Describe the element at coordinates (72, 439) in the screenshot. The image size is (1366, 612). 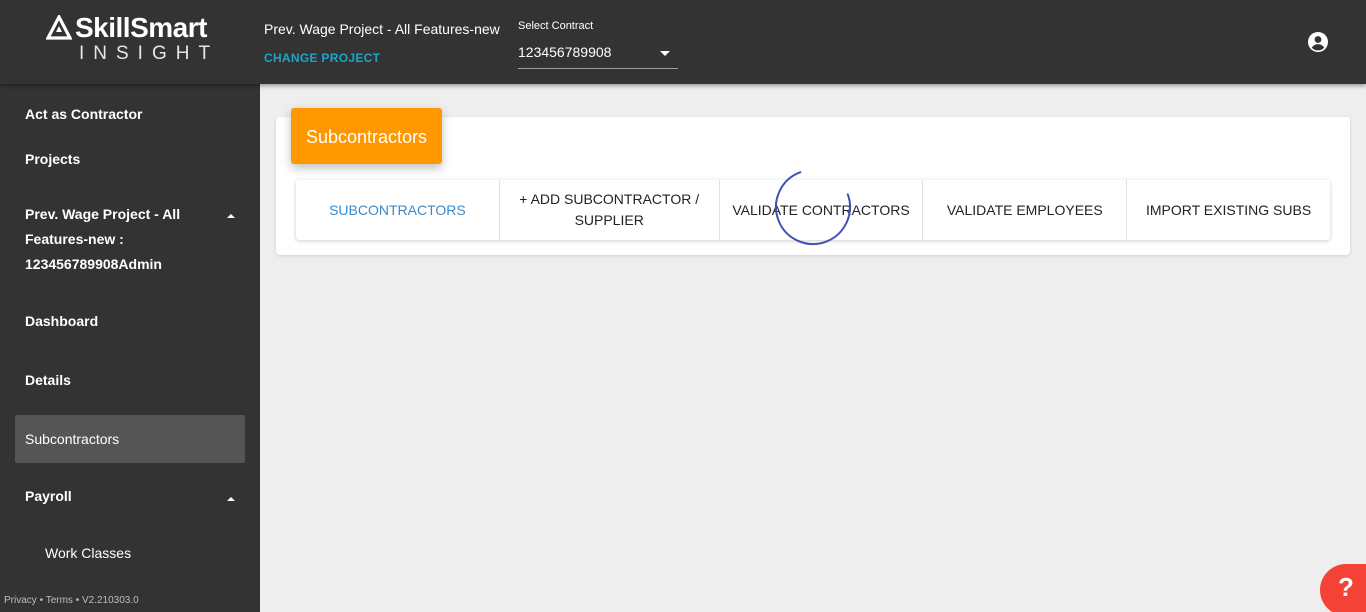
I see `sidebar-item-subcontractors: Subcontractors` at that location.